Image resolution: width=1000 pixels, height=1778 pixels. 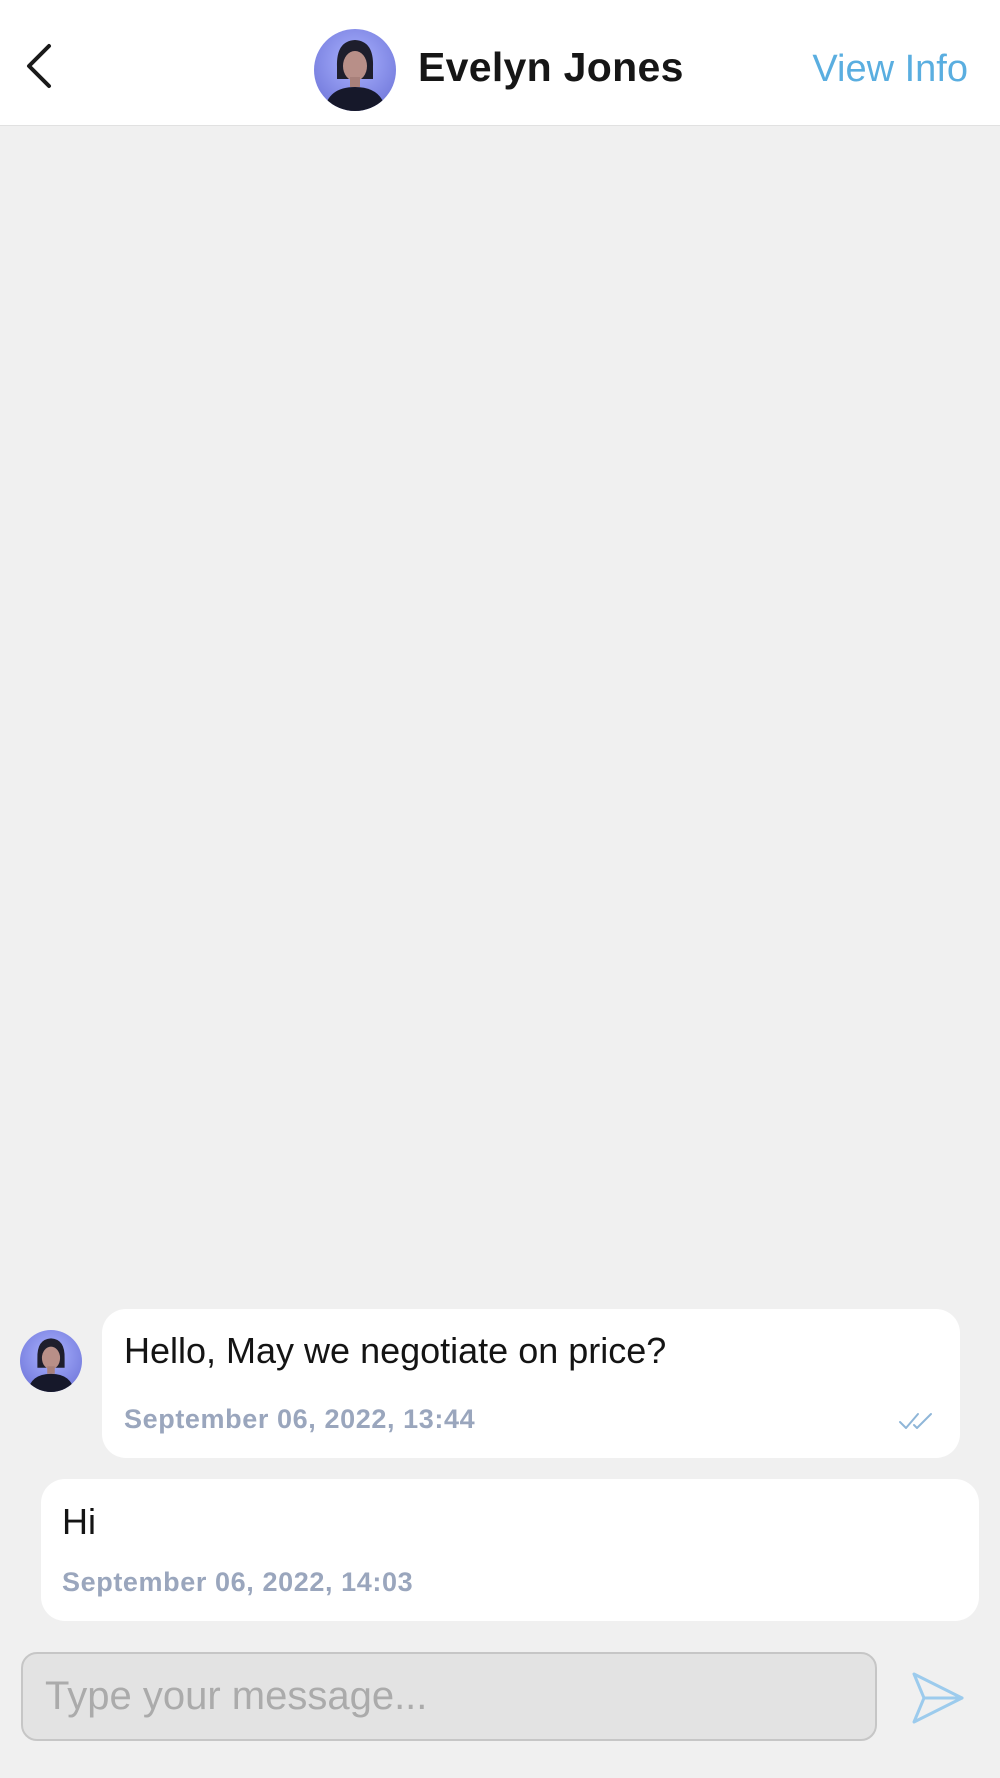 I want to click on message-bubble-outgoing: Hi September 06, 2022, 14:03, so click(x=510, y=1550).